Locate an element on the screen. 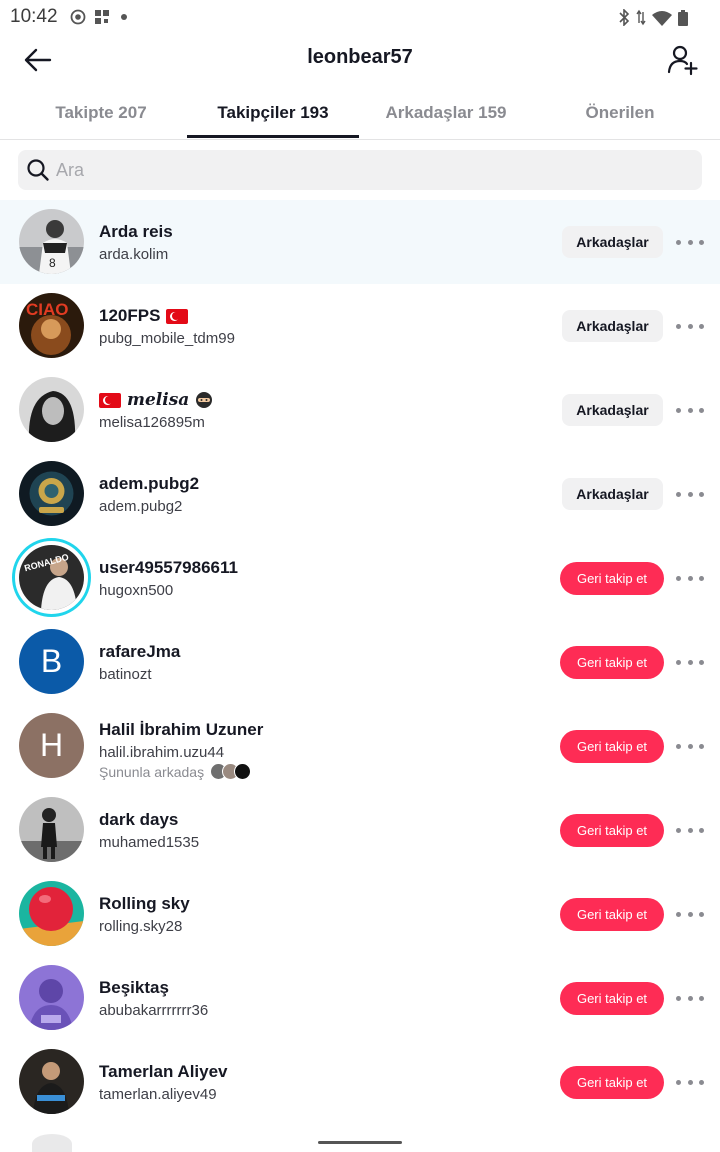 This screenshot has height=1152, width=720. user-handle: pubg_mobile_tdm99 is located at coordinates (167, 338).